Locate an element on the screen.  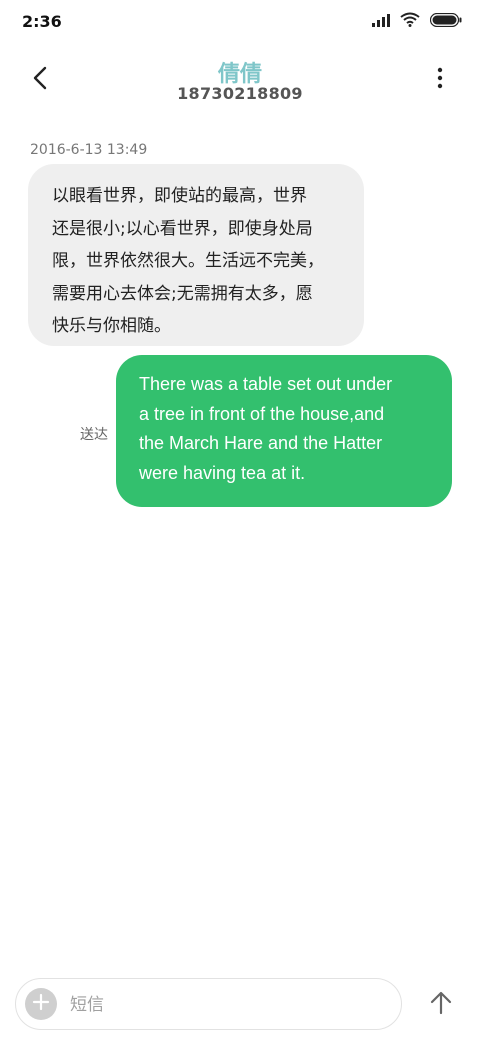
conversation-header: 倩倩 18730218809 is located at coordinates (240, 80).